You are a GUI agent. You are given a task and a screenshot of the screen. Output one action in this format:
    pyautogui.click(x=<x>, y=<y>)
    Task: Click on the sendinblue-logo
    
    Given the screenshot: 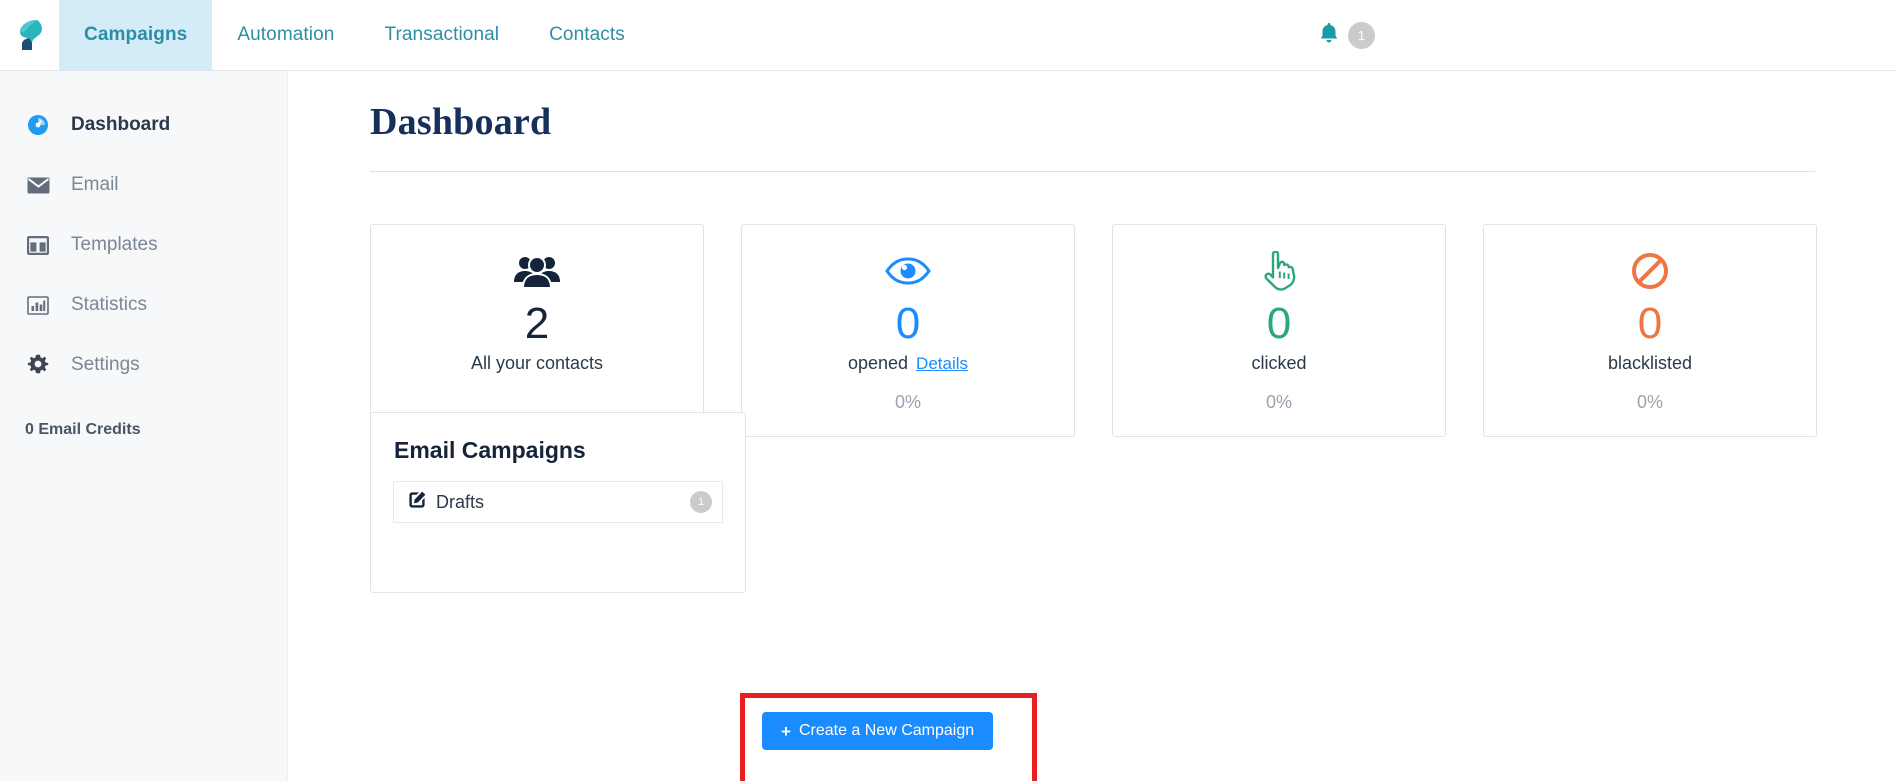 What is the action you would take?
    pyautogui.click(x=29, y=35)
    